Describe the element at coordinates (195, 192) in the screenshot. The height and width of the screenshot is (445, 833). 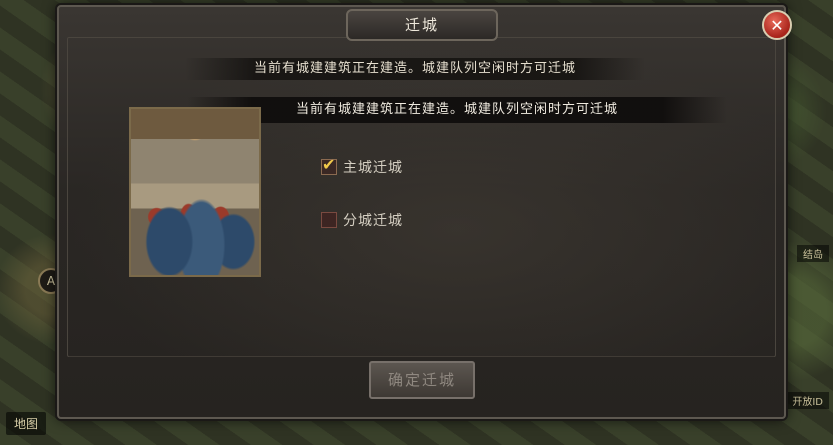
I see `relocation-illustration` at that location.